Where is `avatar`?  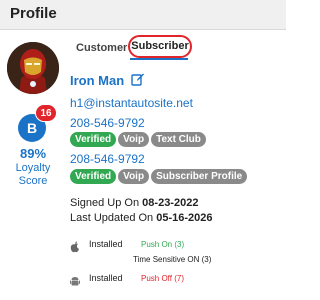 avatar is located at coordinates (33, 68).